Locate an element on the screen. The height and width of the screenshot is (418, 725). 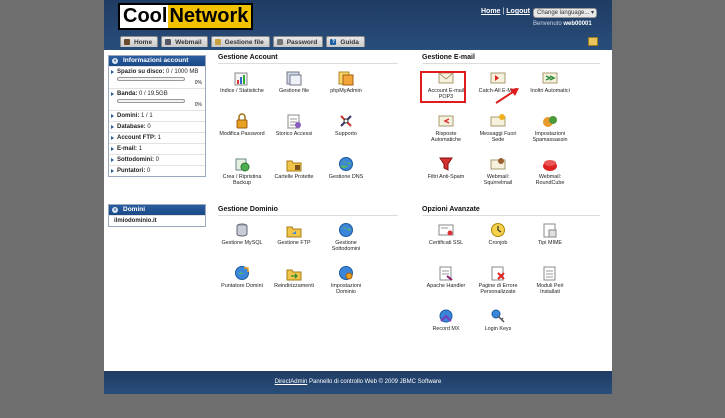
tab-label: Password is located at coordinates (302, 42).